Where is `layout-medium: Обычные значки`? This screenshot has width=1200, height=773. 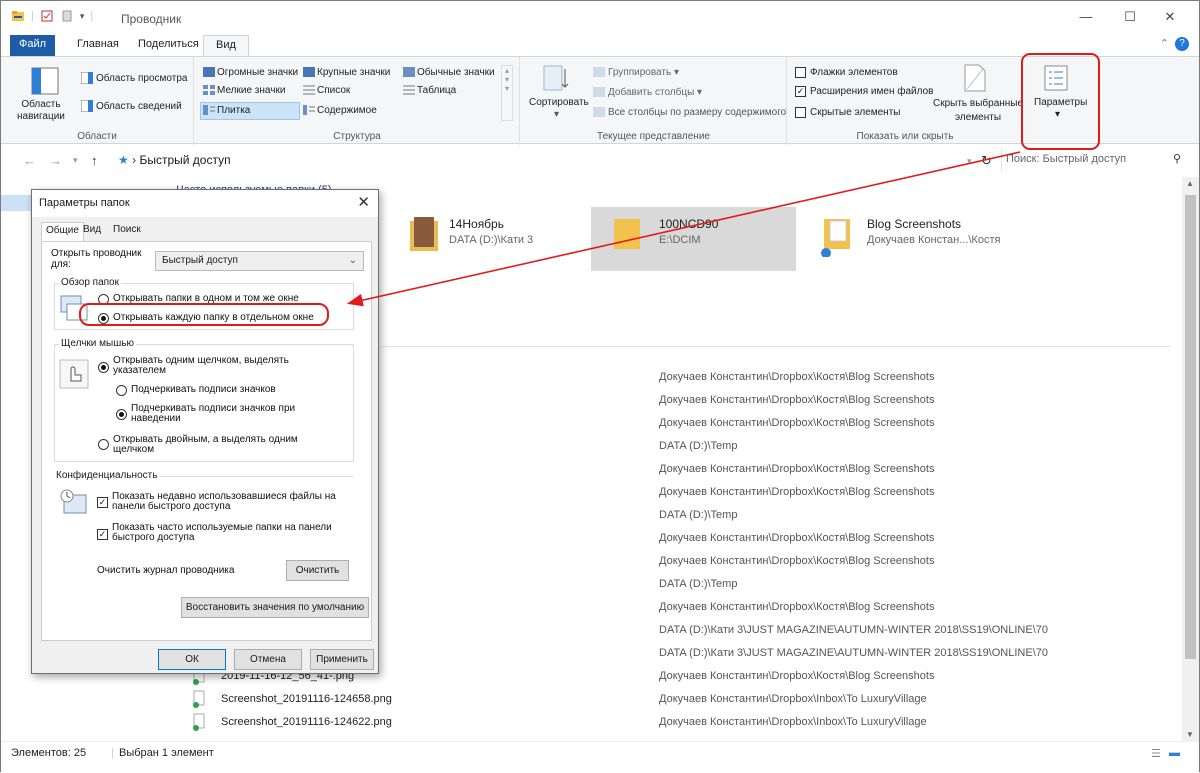 layout-medium: Обычные значки is located at coordinates (456, 72).